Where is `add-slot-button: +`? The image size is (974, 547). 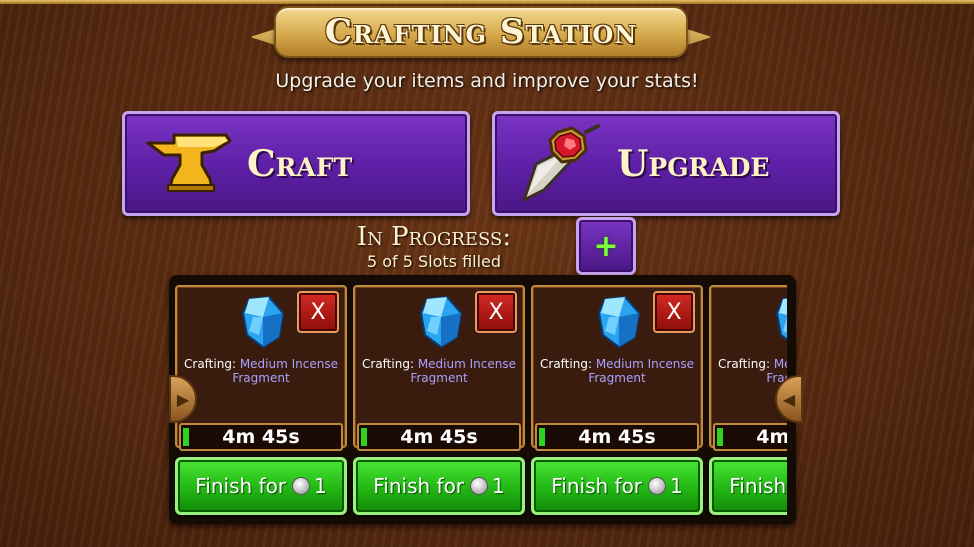 add-slot-button: + is located at coordinates (606, 246).